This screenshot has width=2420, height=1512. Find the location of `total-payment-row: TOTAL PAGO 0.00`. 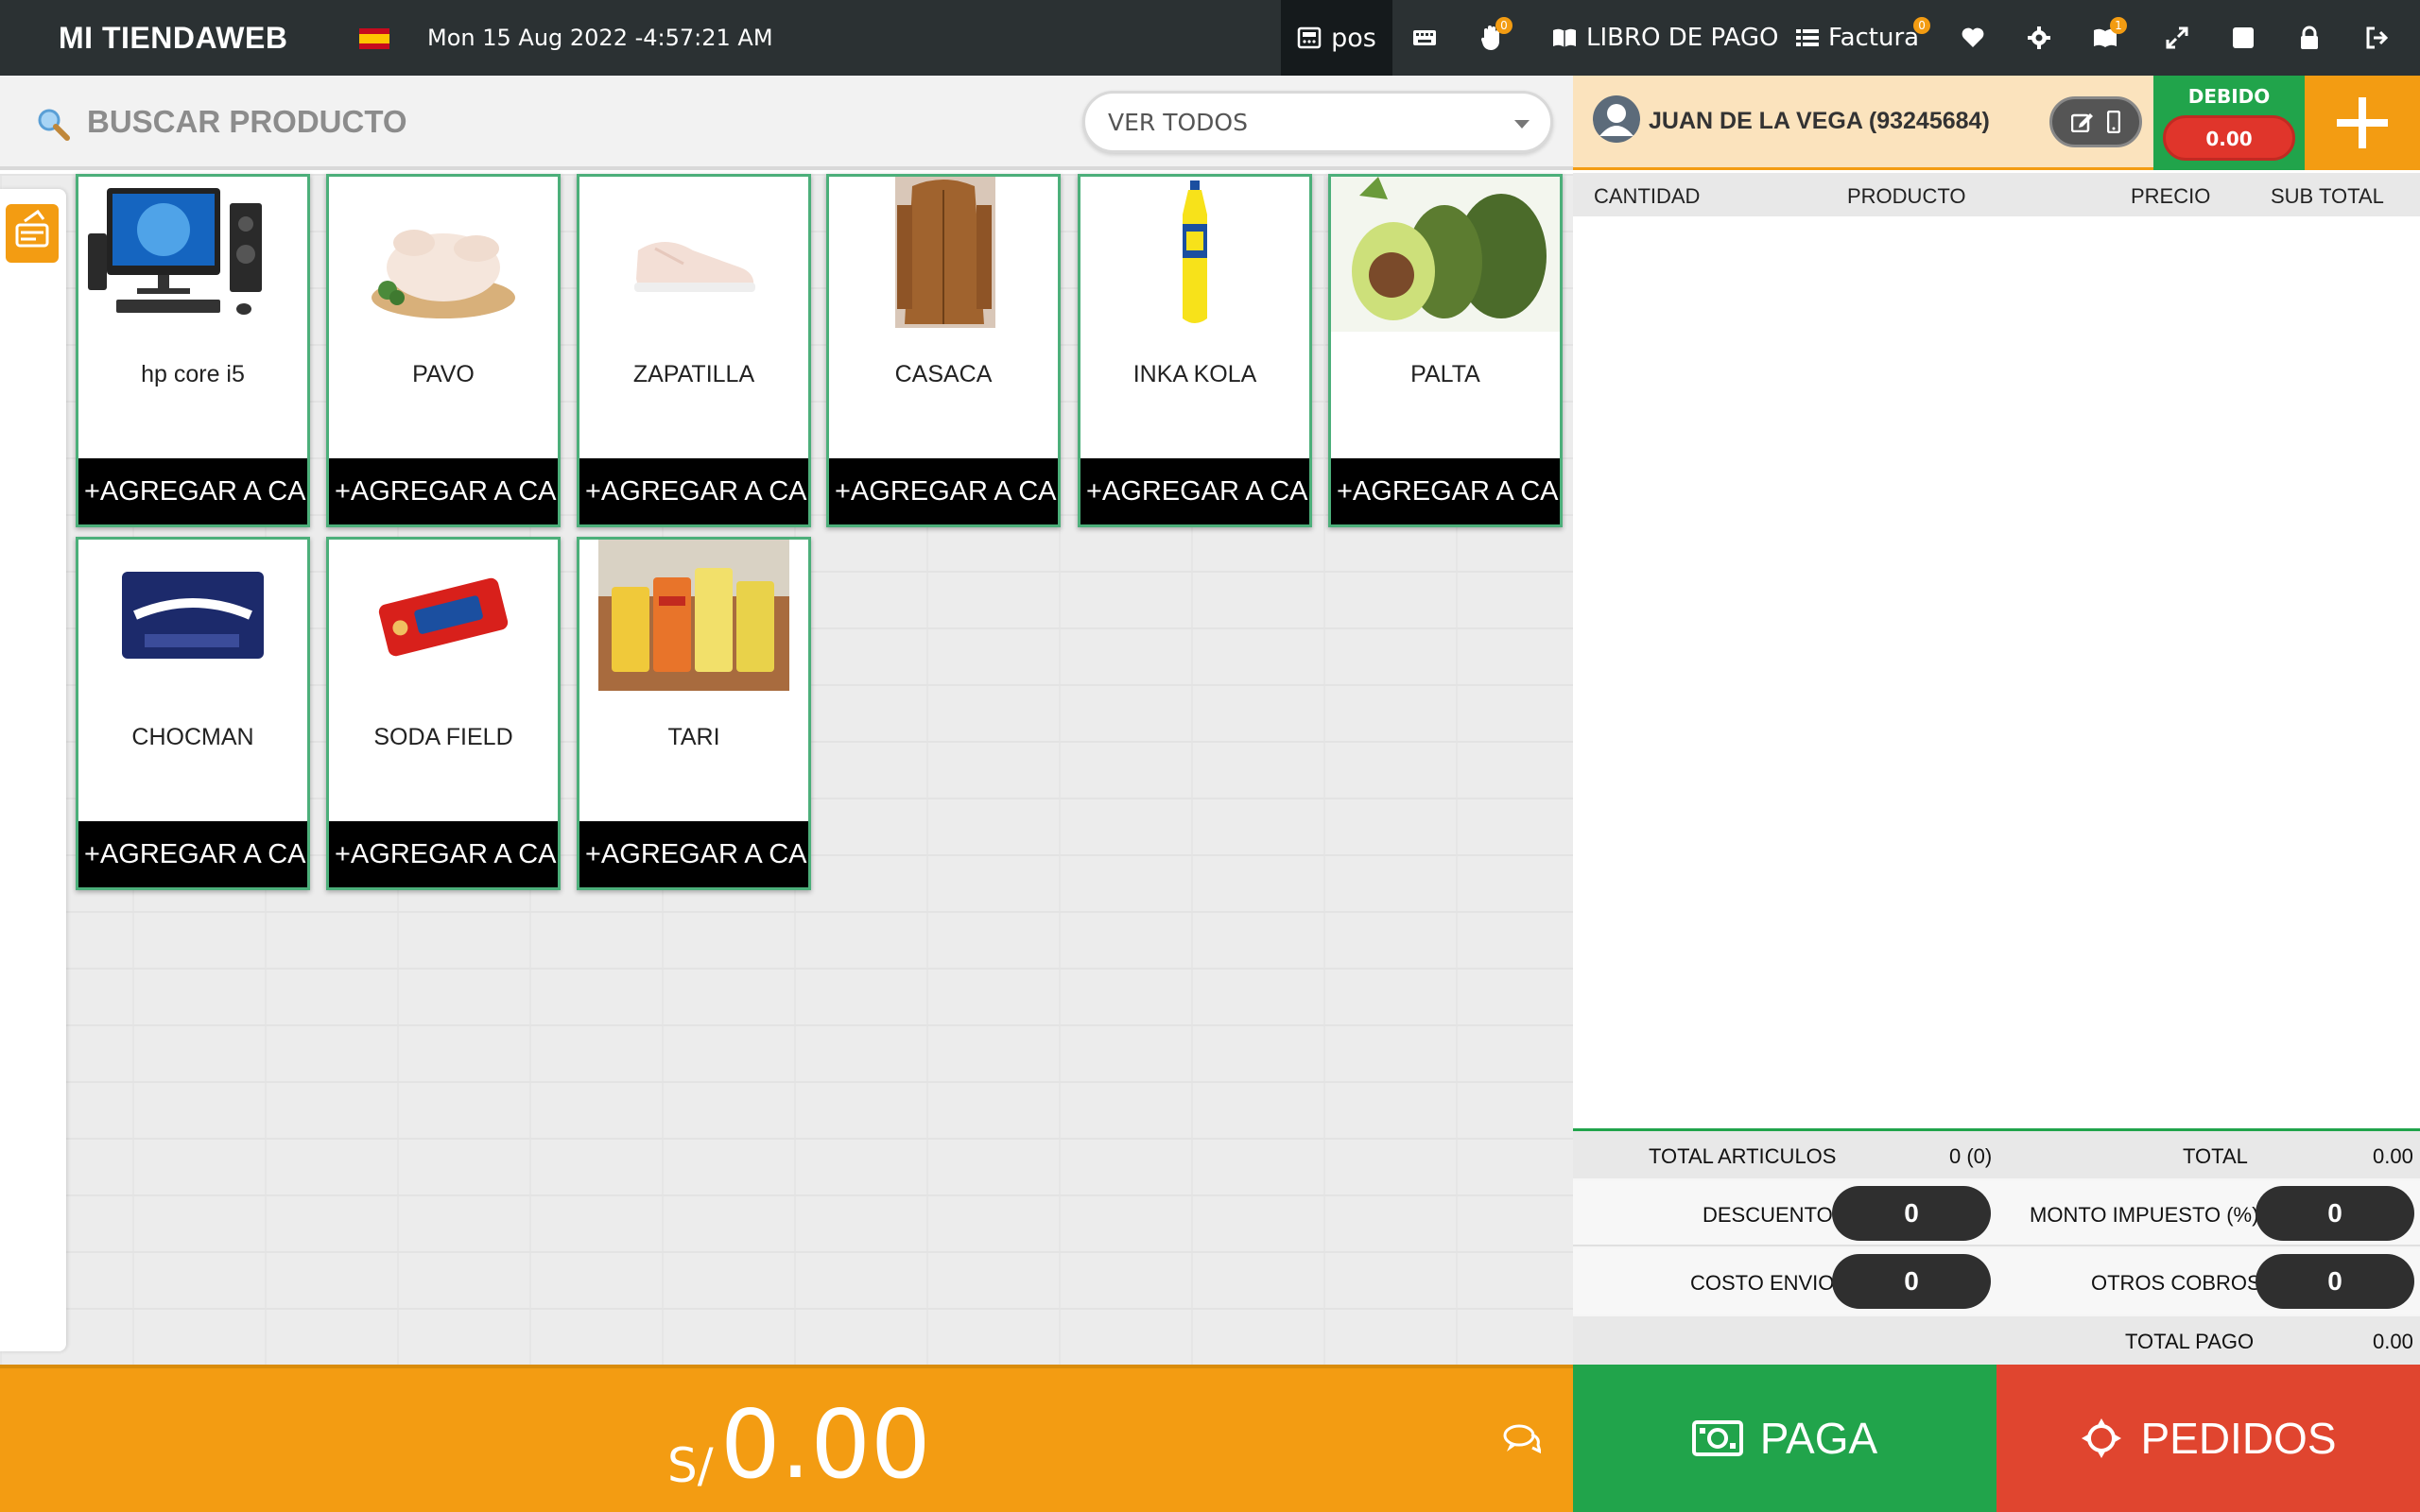

total-payment-row: TOTAL PAGO 0.00 is located at coordinates (1996, 1340).